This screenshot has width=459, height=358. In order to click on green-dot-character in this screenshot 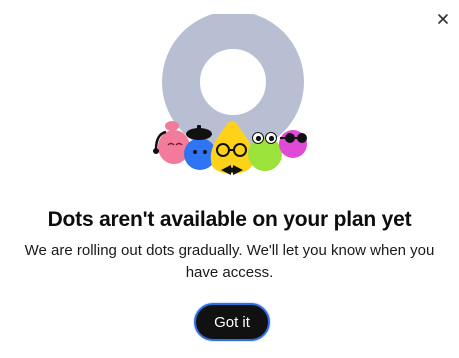, I will do `click(265, 151)`.